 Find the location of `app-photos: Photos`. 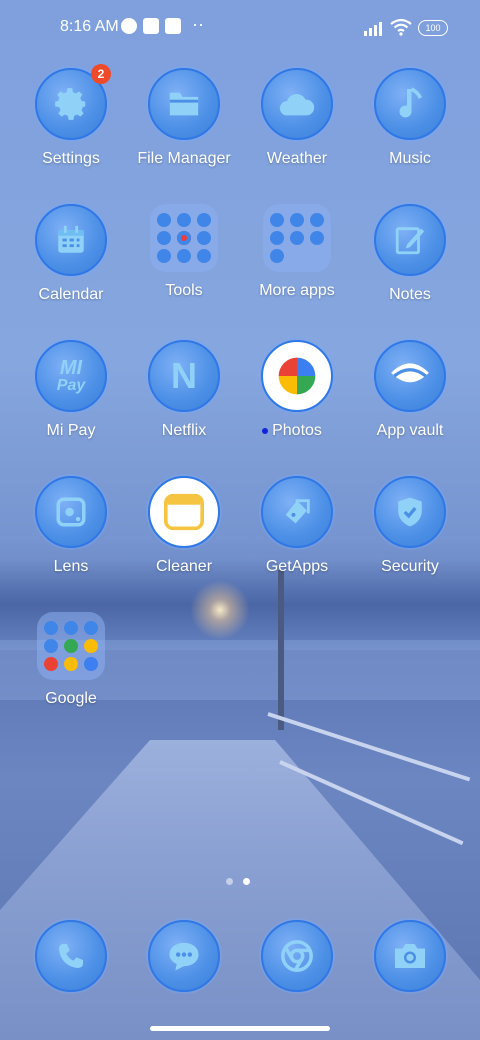

app-photos: Photos is located at coordinates (297, 390).